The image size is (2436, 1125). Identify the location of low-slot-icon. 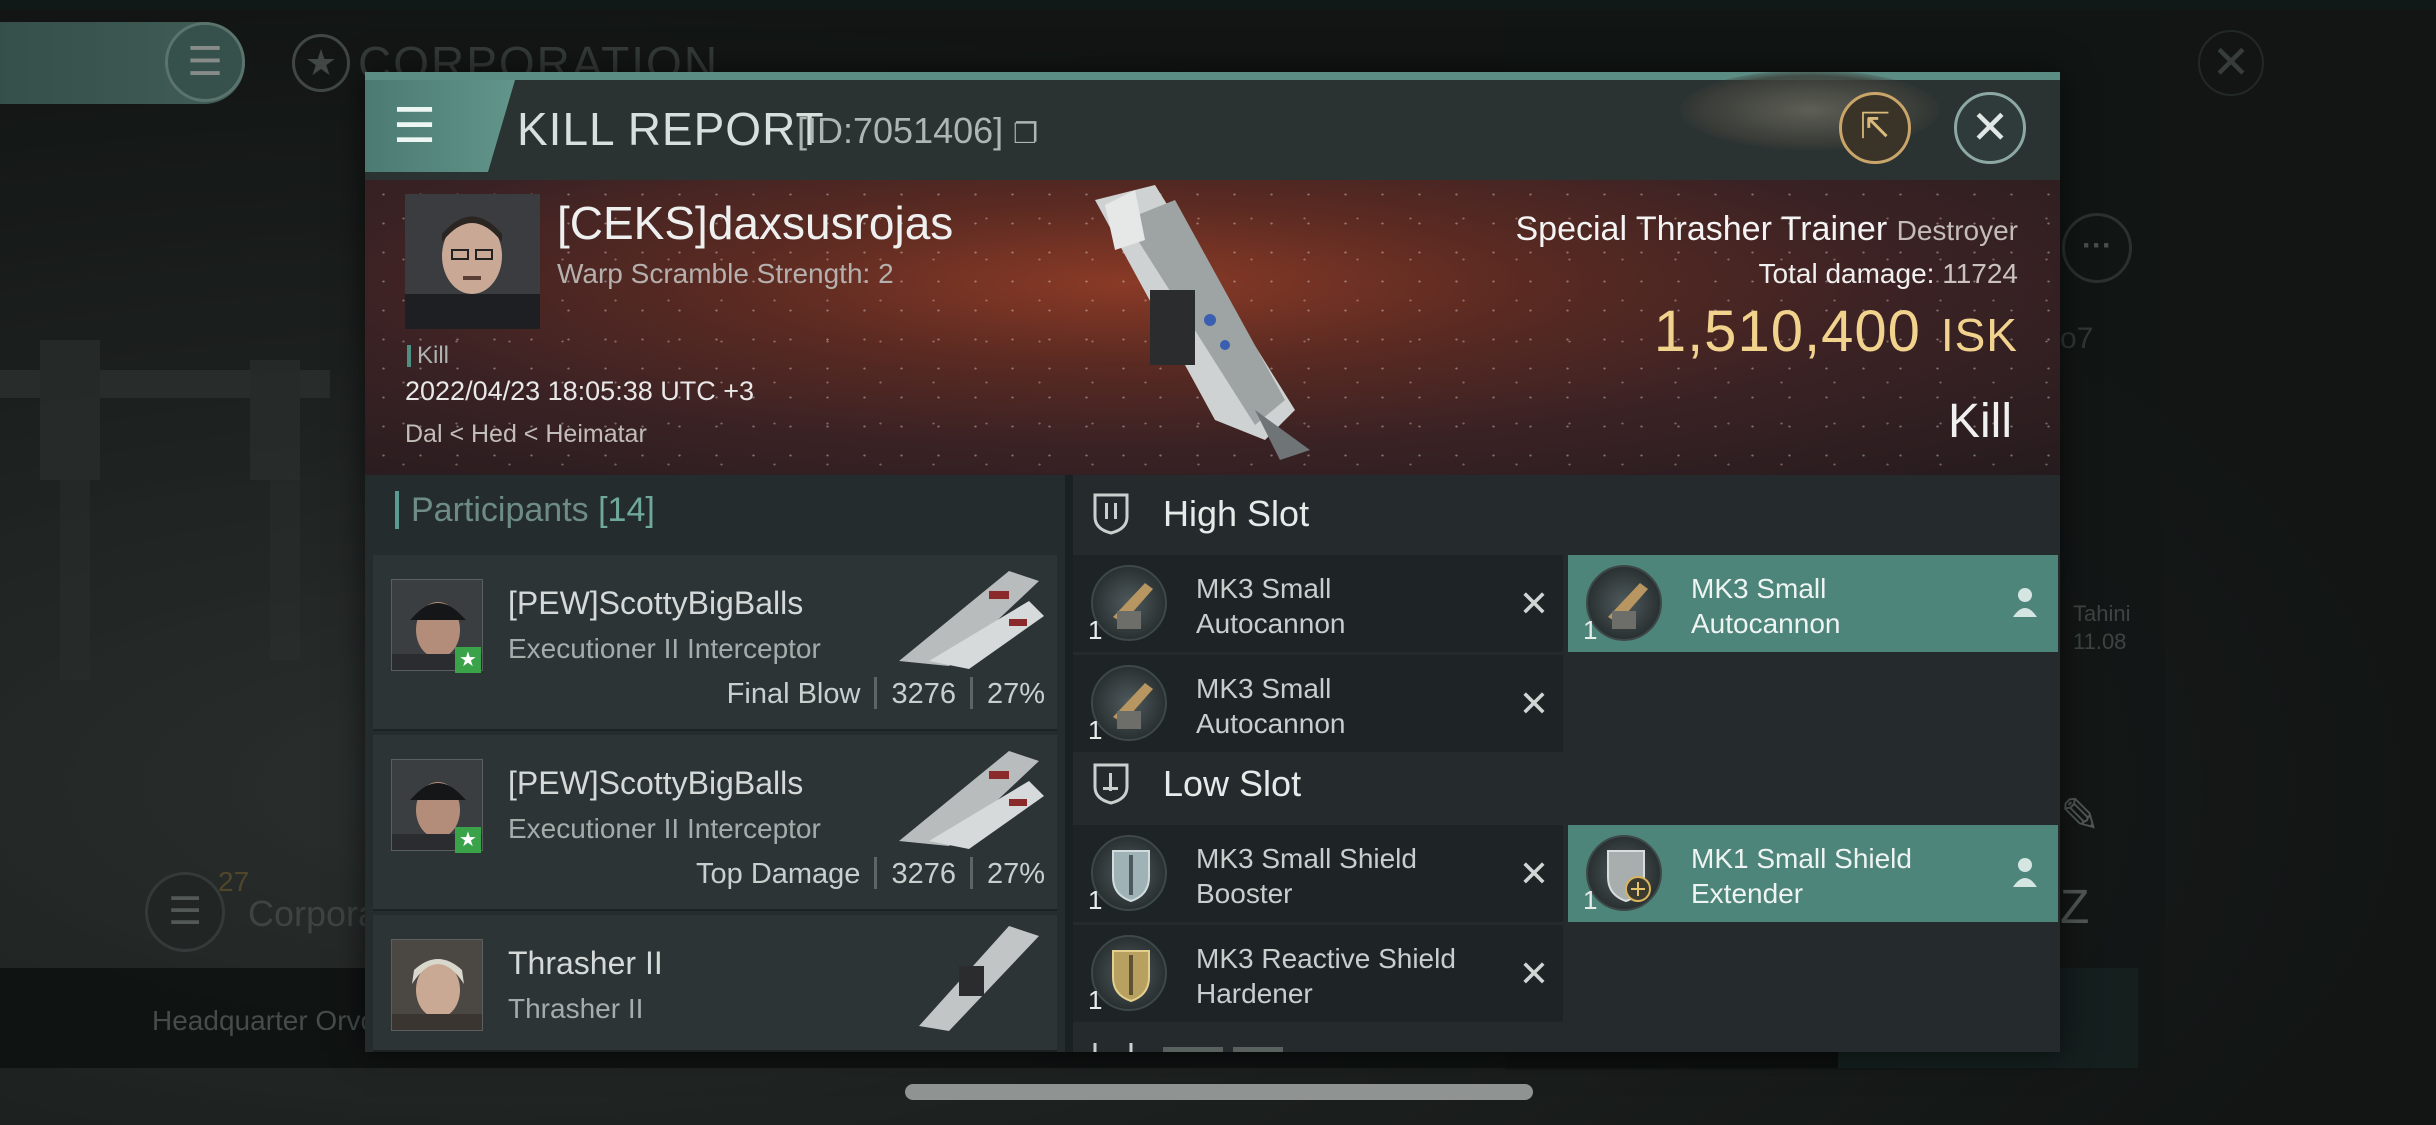
(1111, 784).